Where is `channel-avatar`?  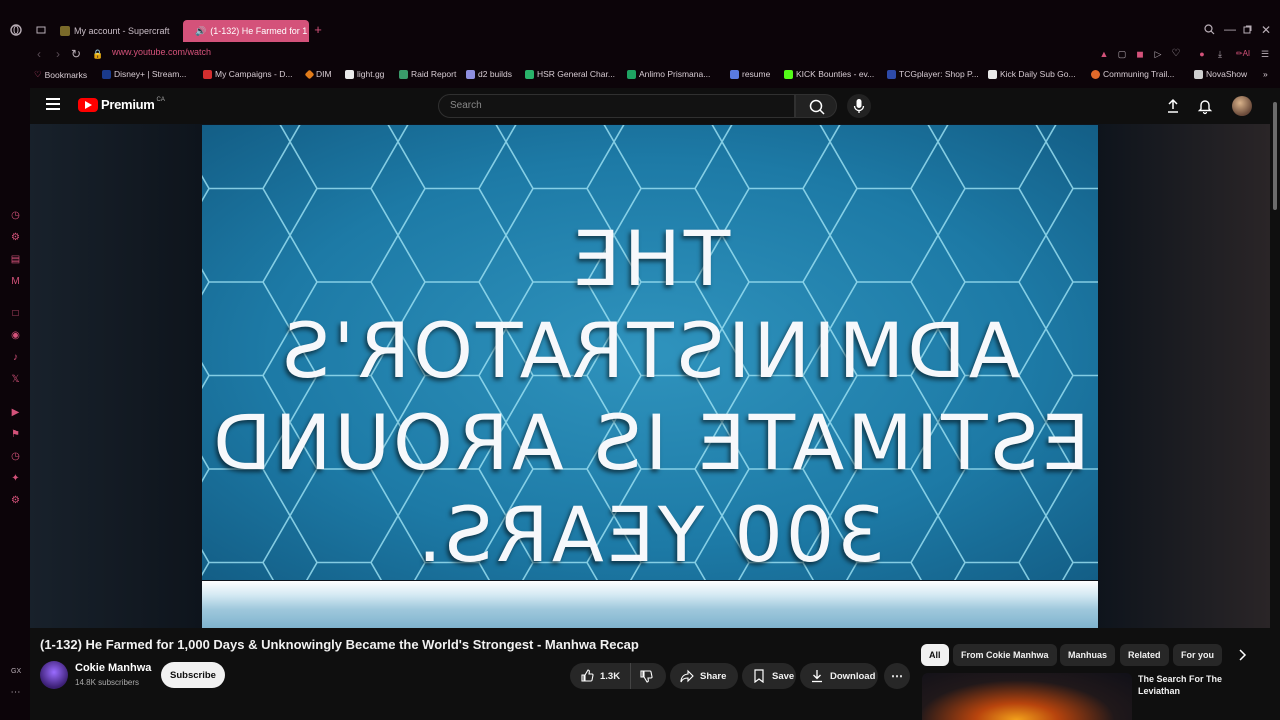 channel-avatar is located at coordinates (54, 675).